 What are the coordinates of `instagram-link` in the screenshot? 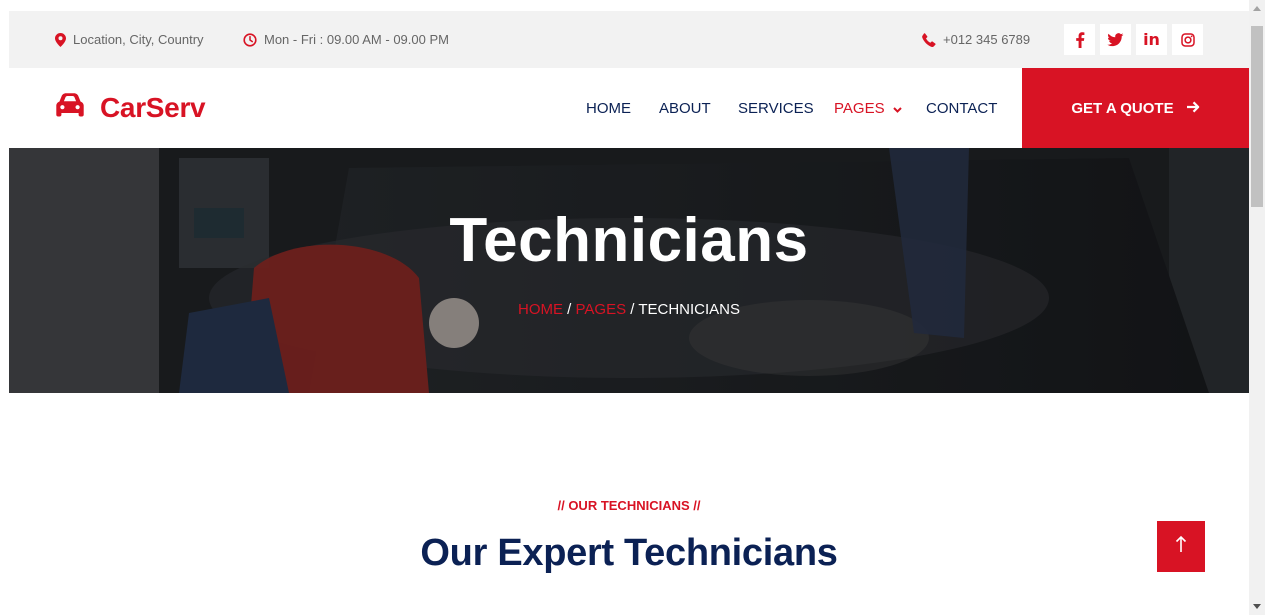 It's located at (1187, 39).